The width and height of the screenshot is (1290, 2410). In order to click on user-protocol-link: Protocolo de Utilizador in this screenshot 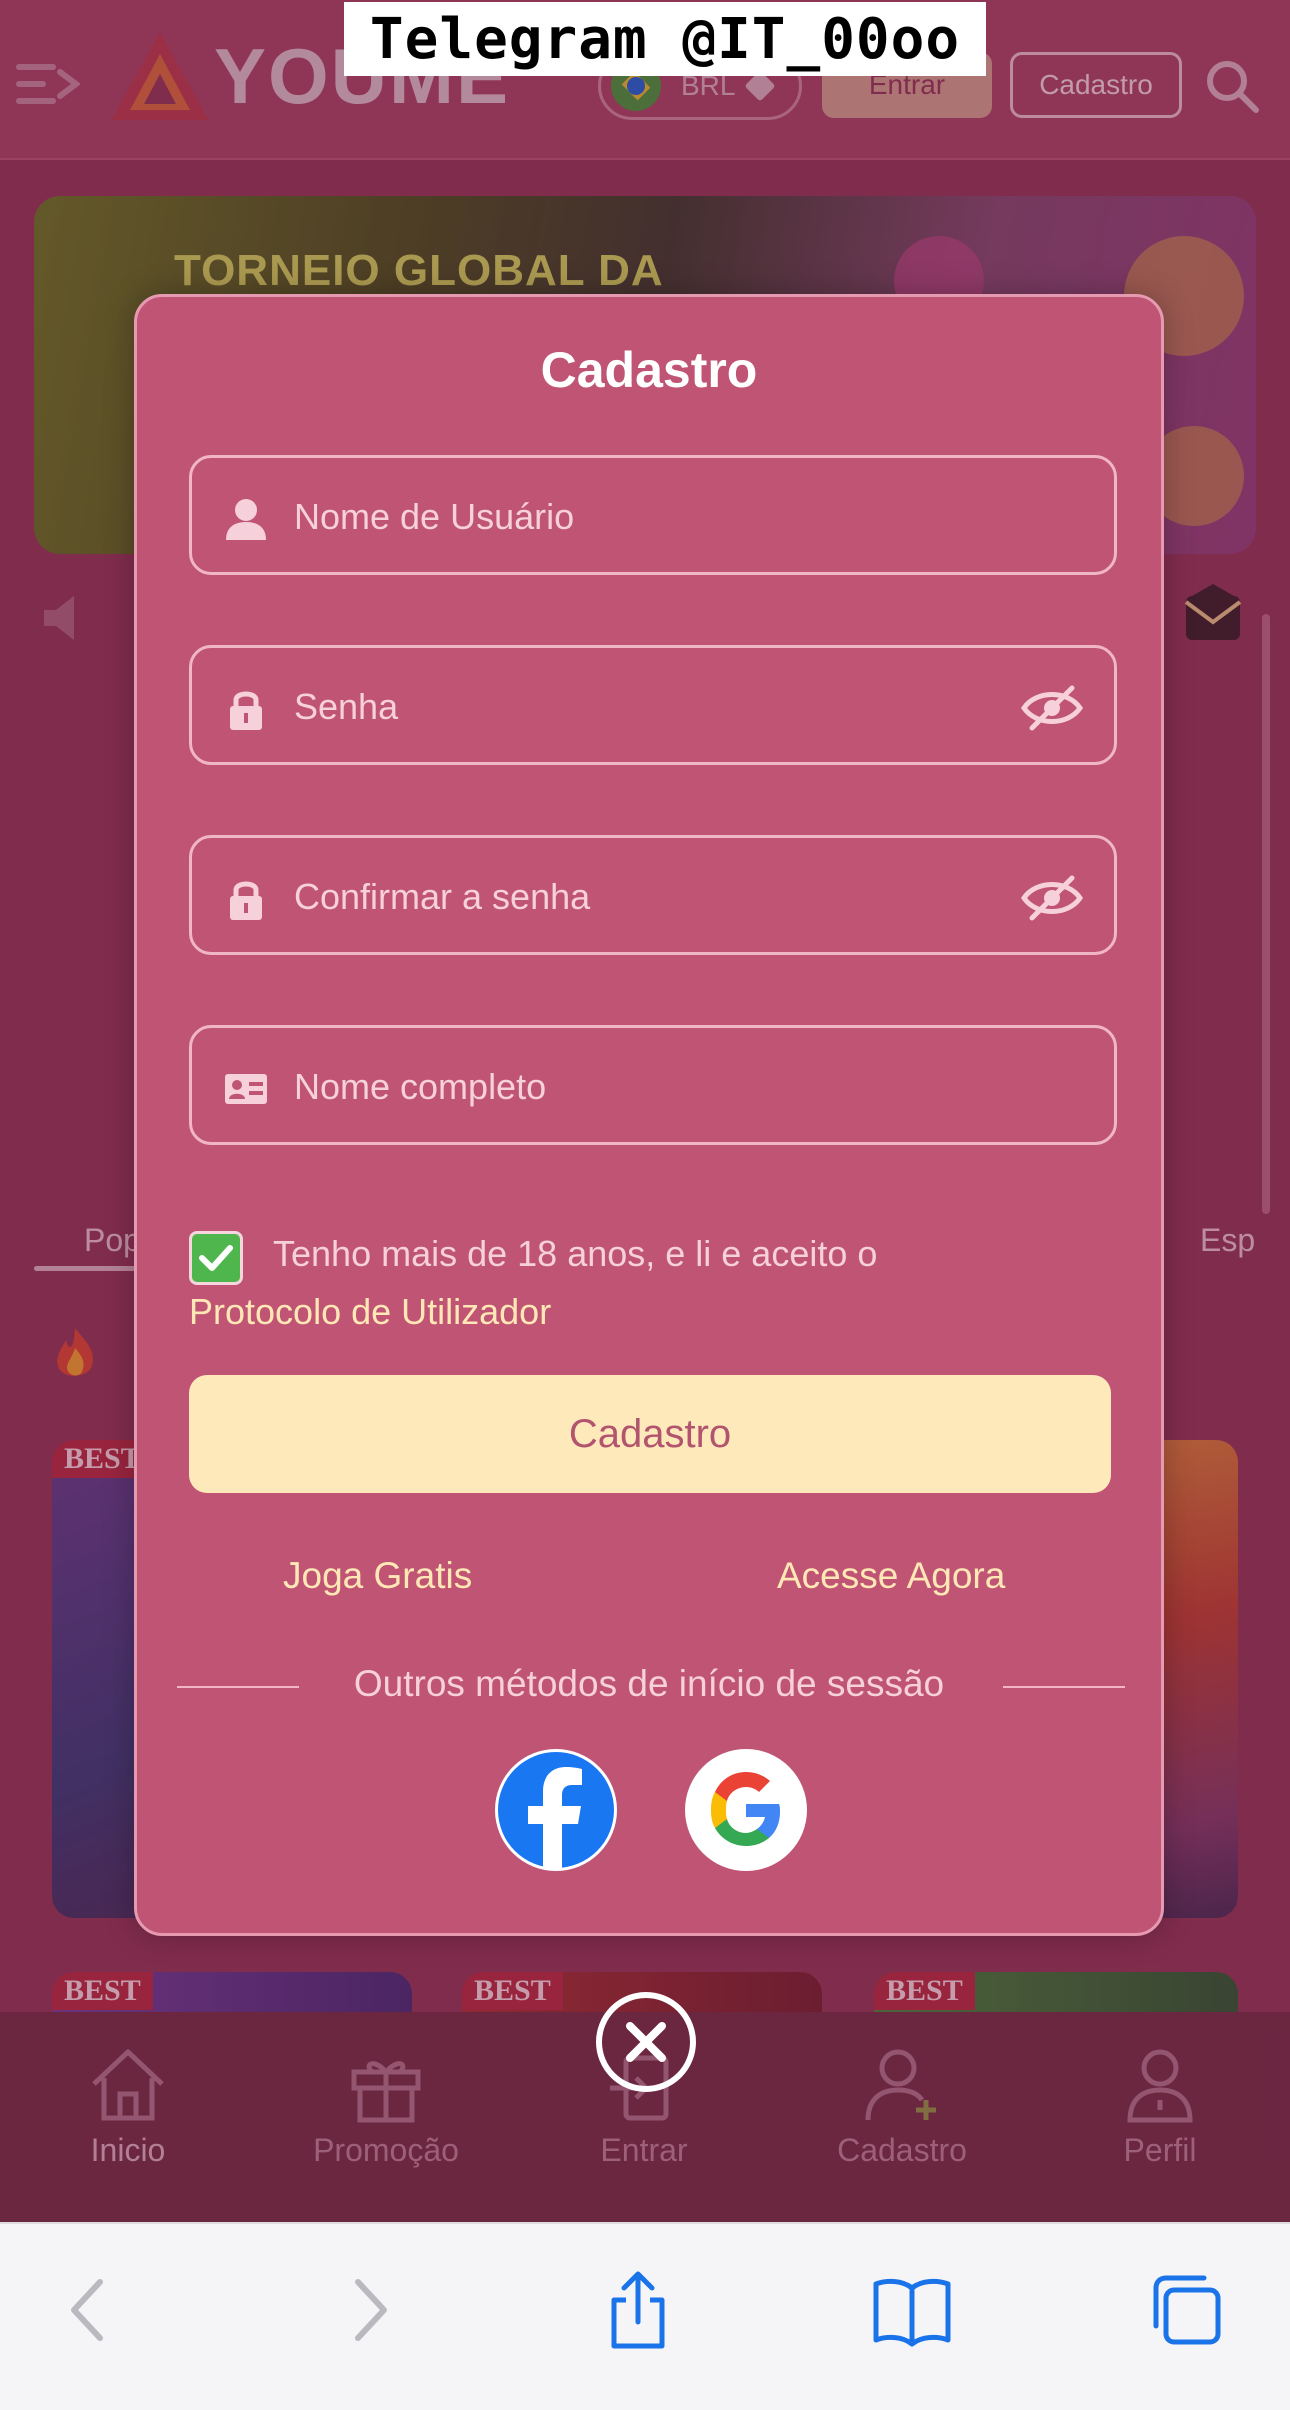, I will do `click(370, 1312)`.